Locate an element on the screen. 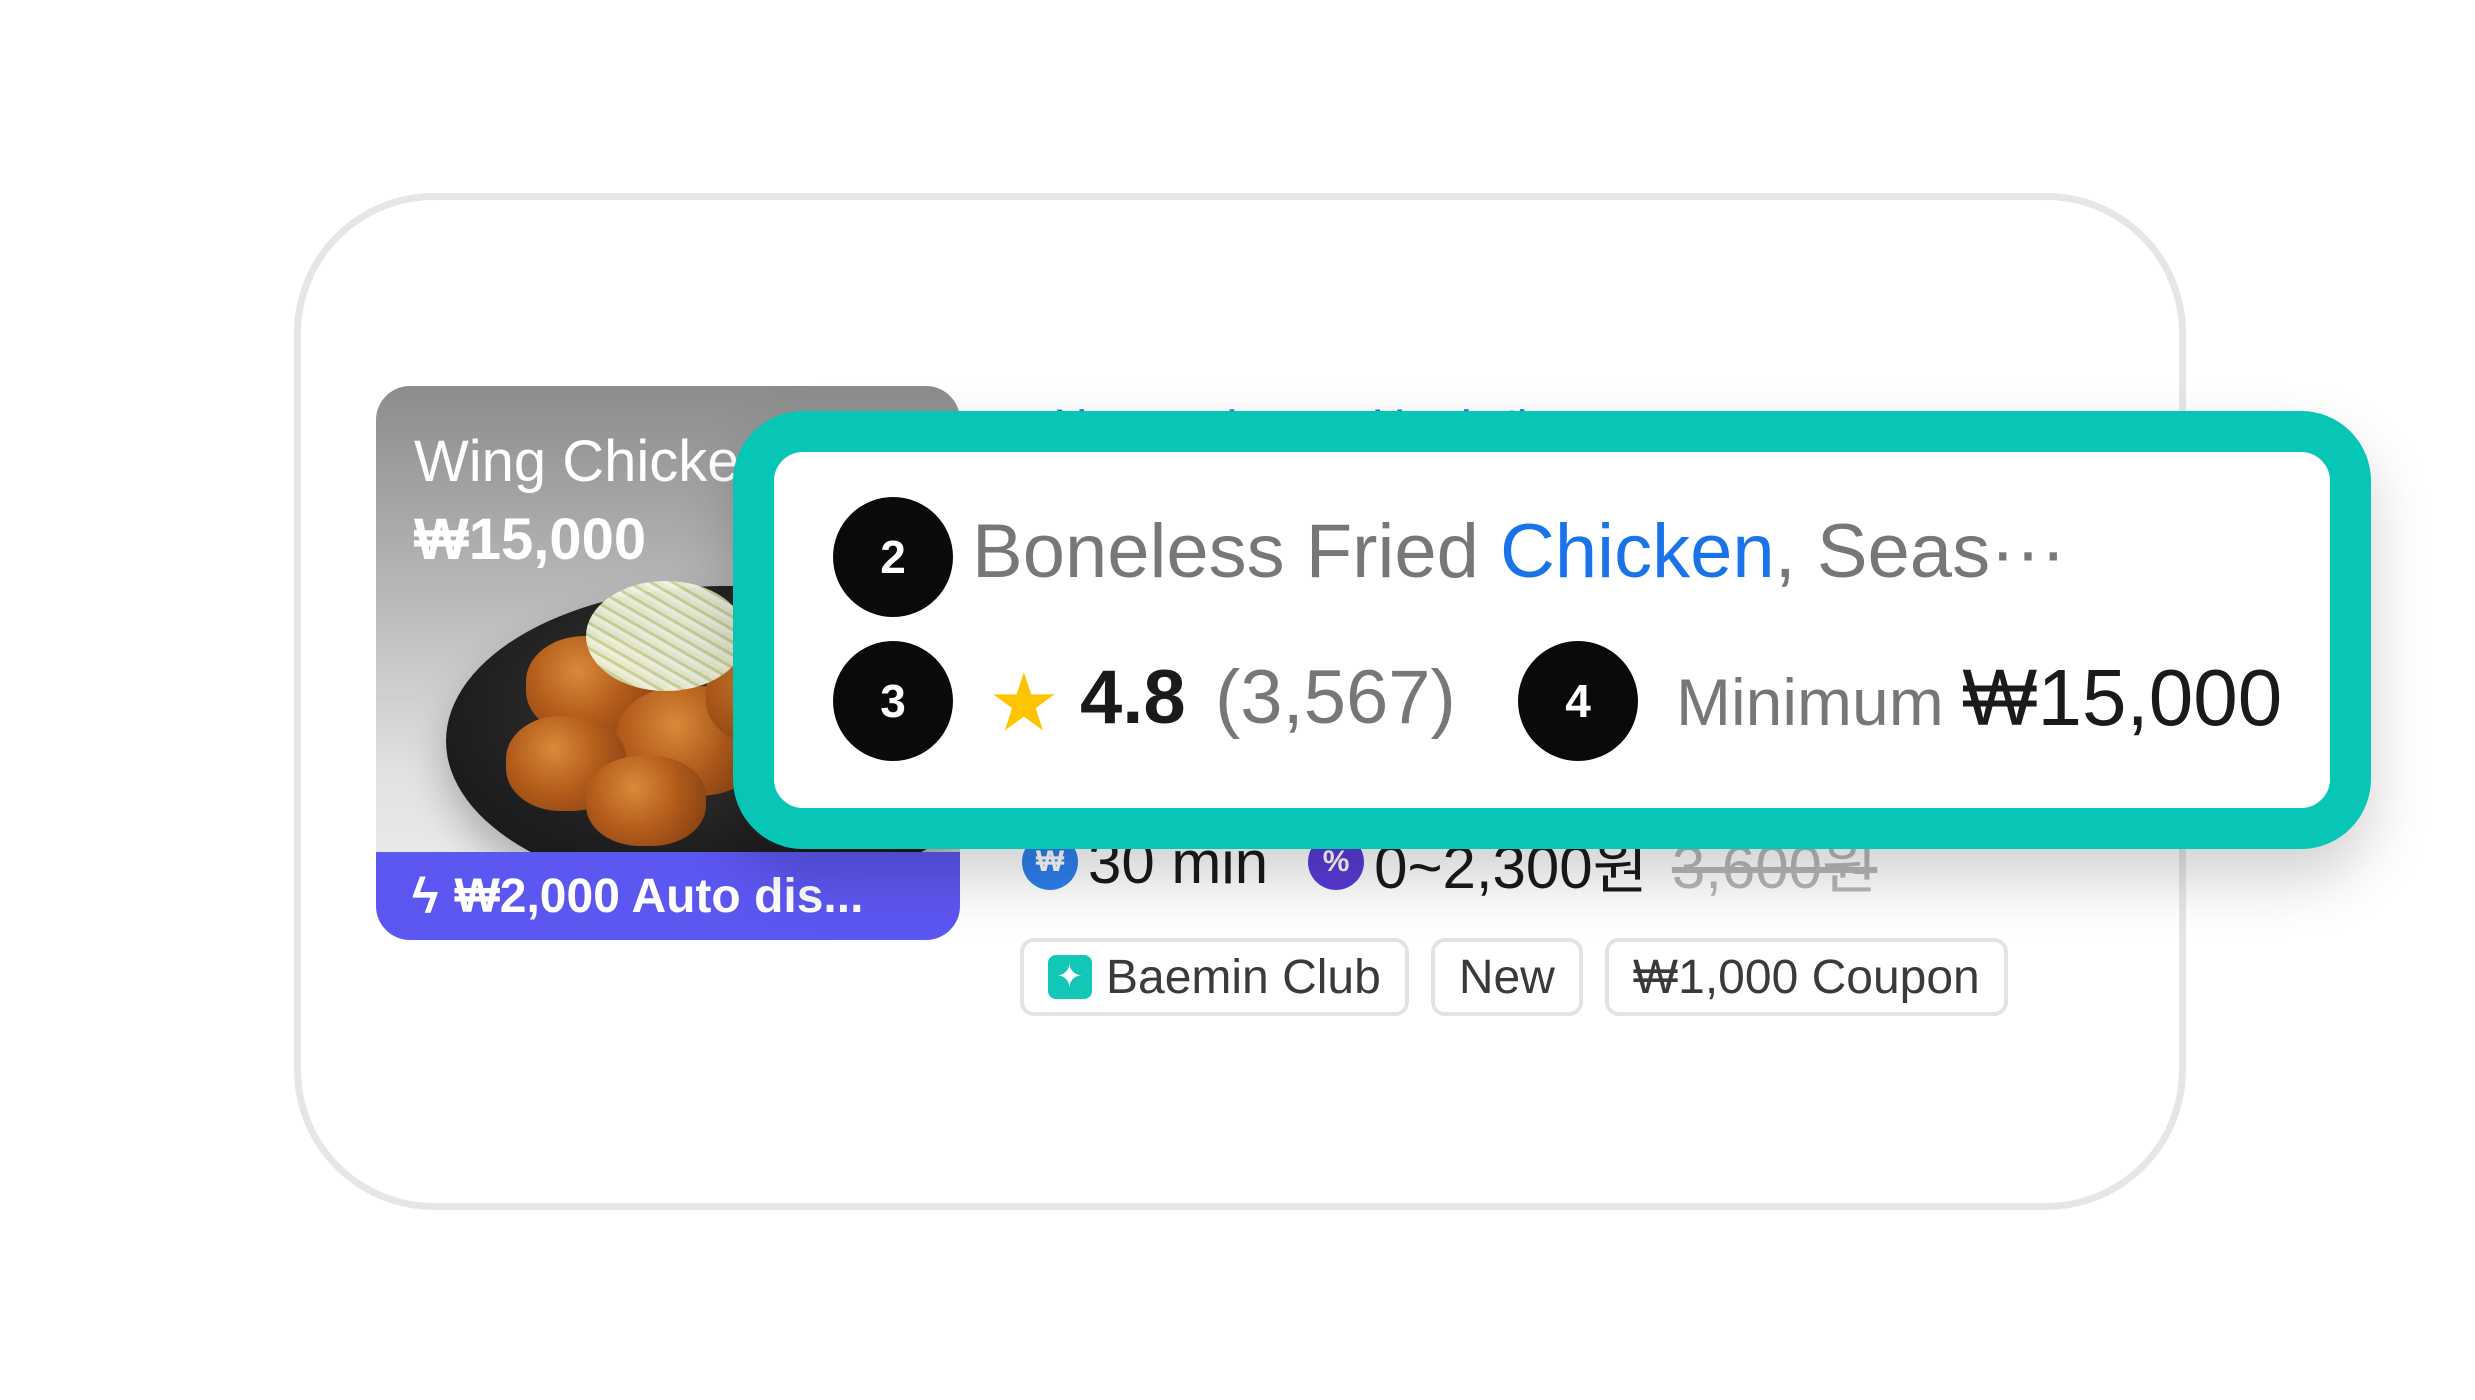  star-icon: ★ is located at coordinates (1024, 702).